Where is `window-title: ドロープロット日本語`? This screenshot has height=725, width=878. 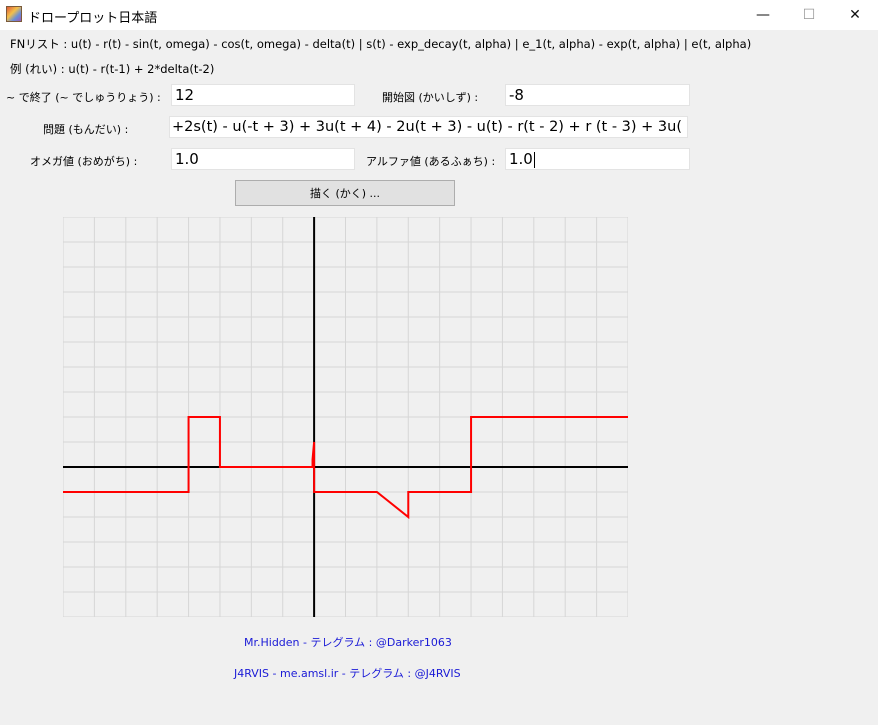 window-title: ドロープロット日本語 is located at coordinates (93, 18).